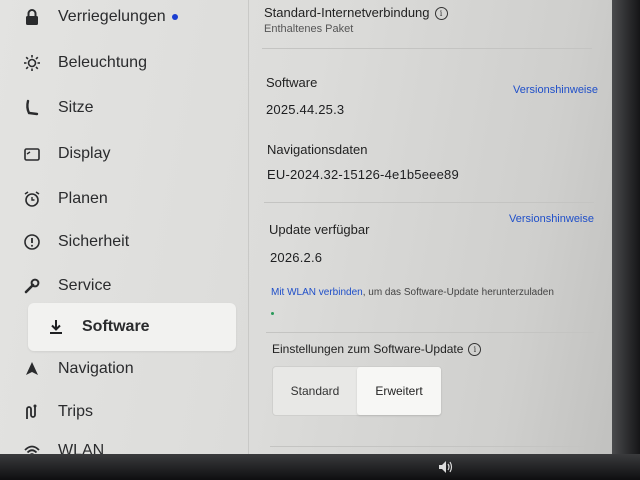 The width and height of the screenshot is (640, 480). I want to click on sidebar-item-software: Software, so click(132, 327).